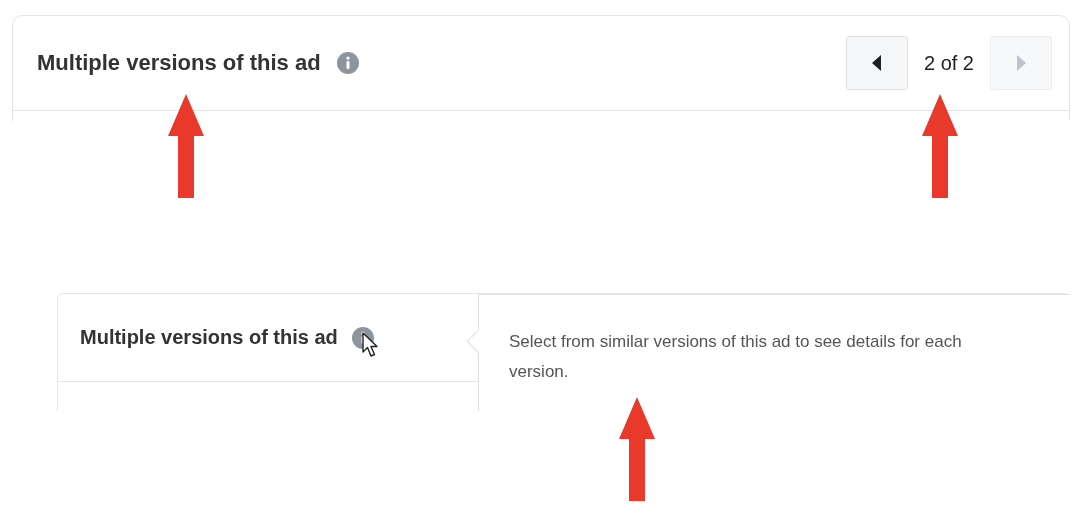  Describe the element at coordinates (1021, 63) in the screenshot. I see `right-triangle-icon` at that location.